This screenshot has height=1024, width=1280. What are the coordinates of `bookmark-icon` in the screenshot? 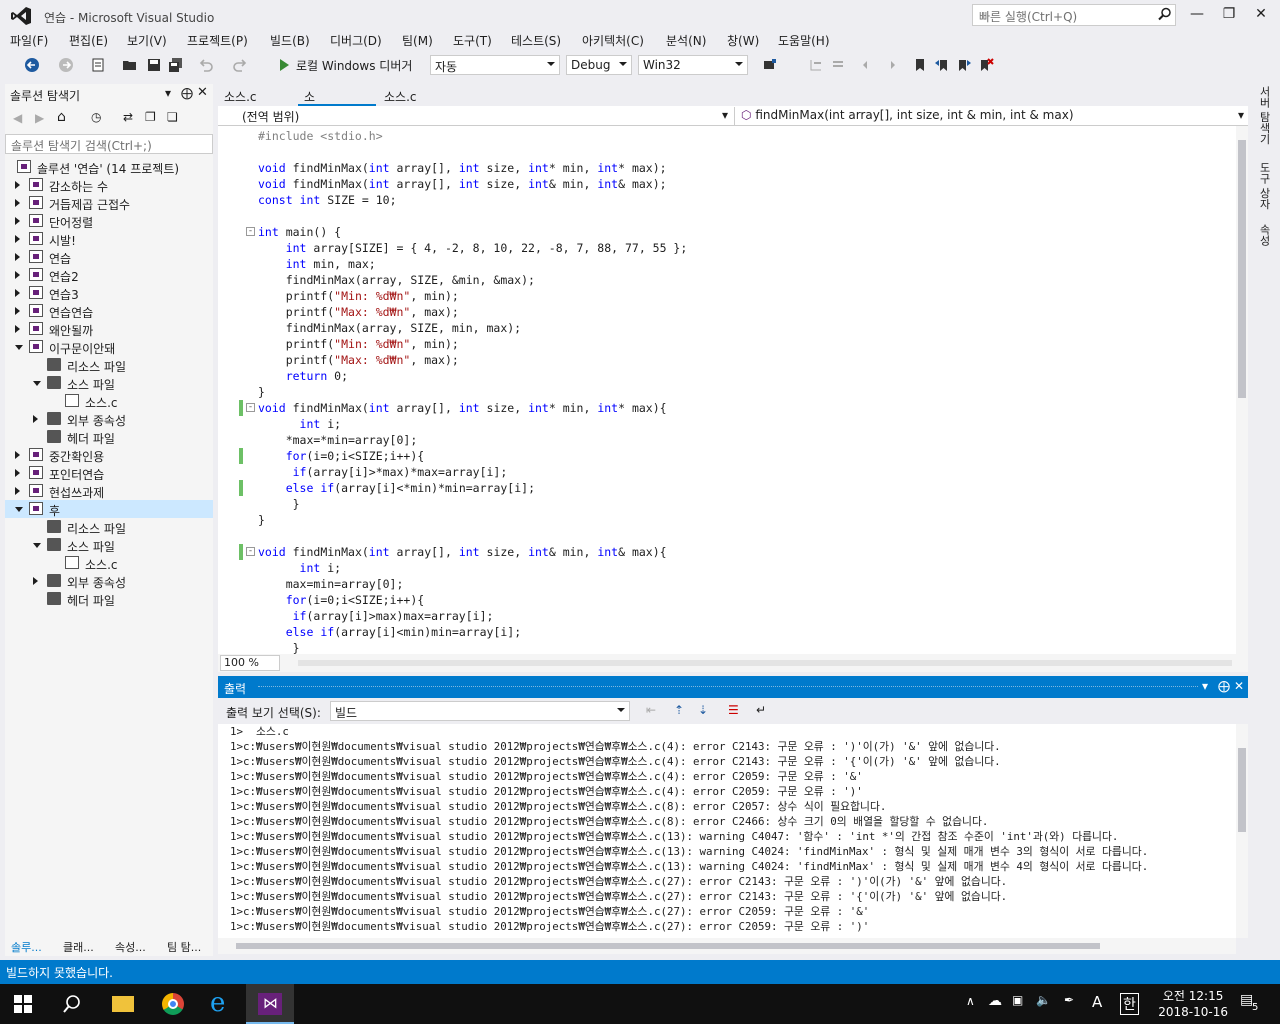 It's located at (920, 65).